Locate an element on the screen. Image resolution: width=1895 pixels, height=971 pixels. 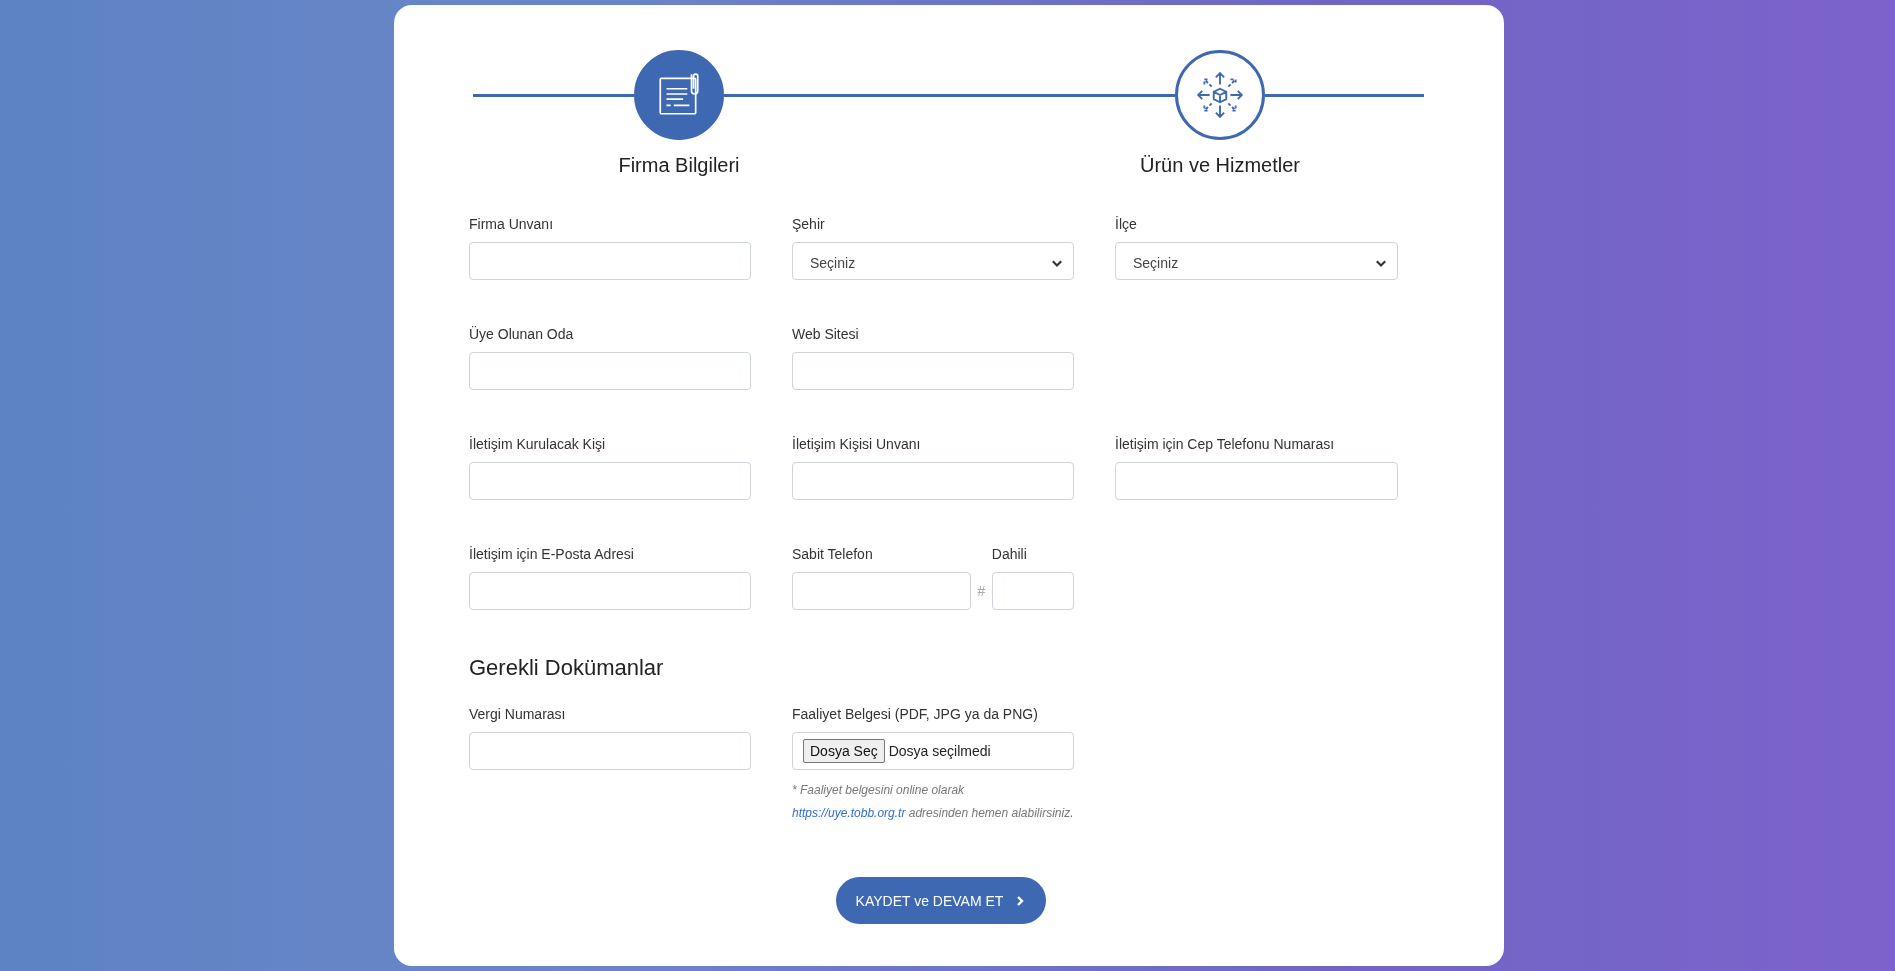
file-status: Dosya seçilmedi is located at coordinates (939, 751).